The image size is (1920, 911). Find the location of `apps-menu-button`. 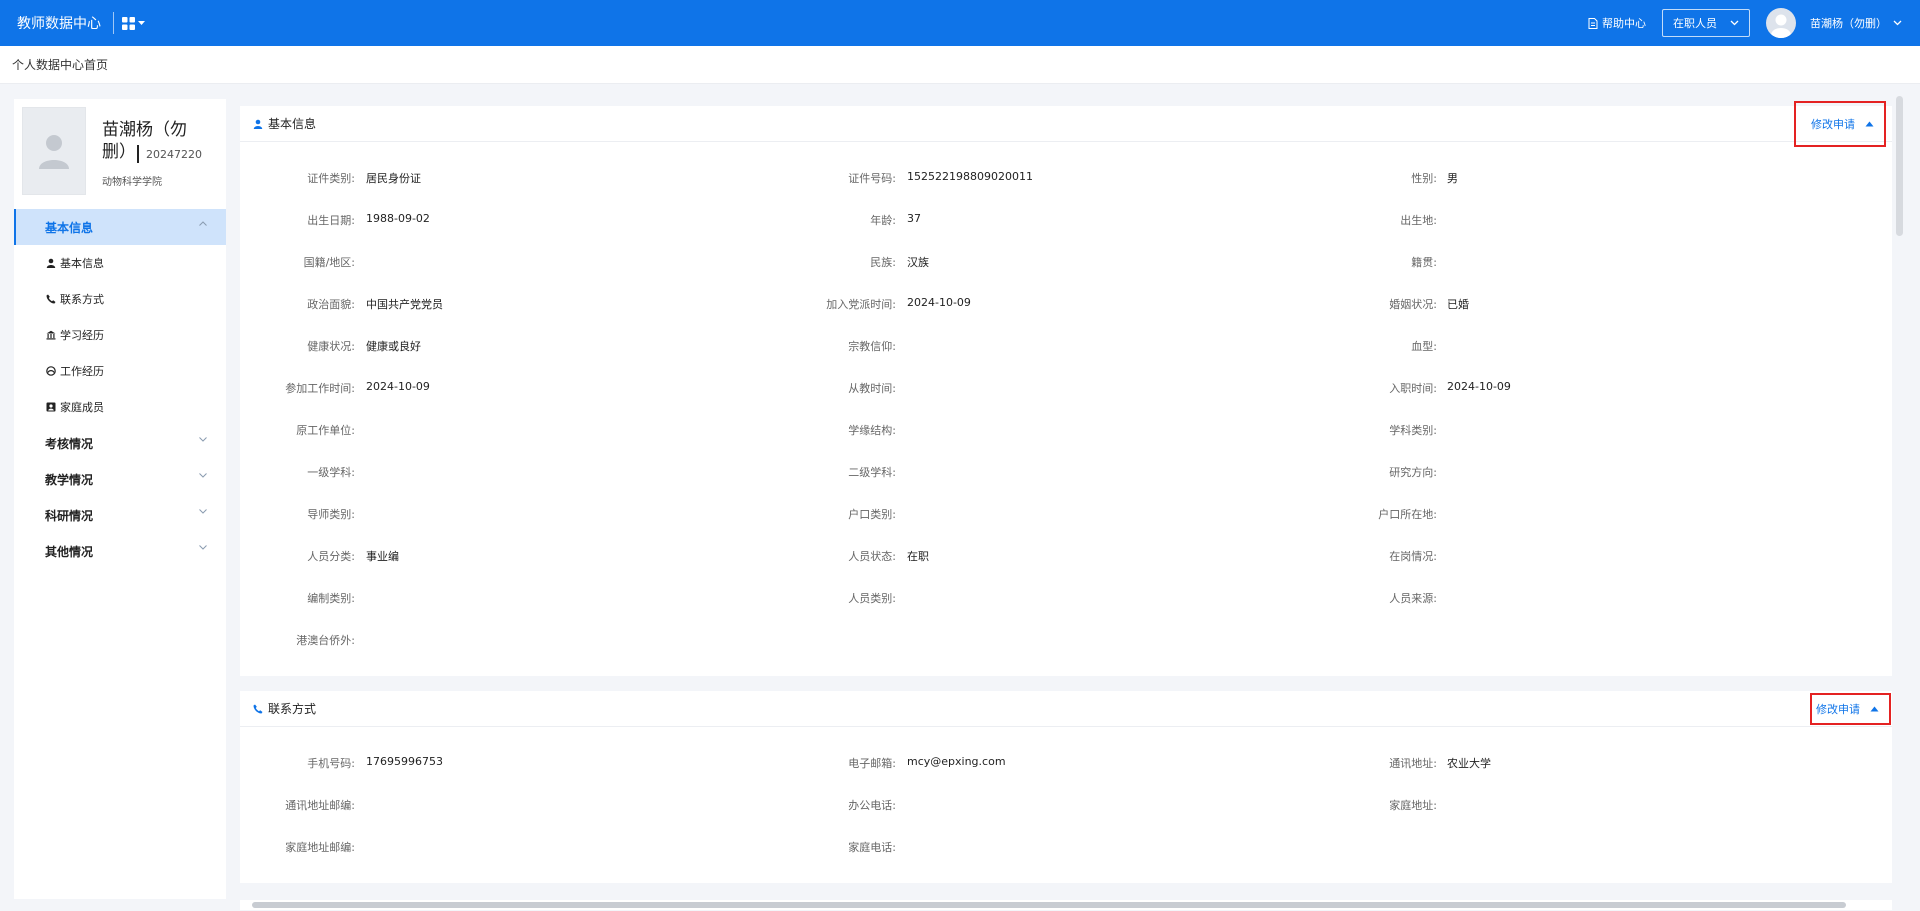

apps-menu-button is located at coordinates (133, 23).